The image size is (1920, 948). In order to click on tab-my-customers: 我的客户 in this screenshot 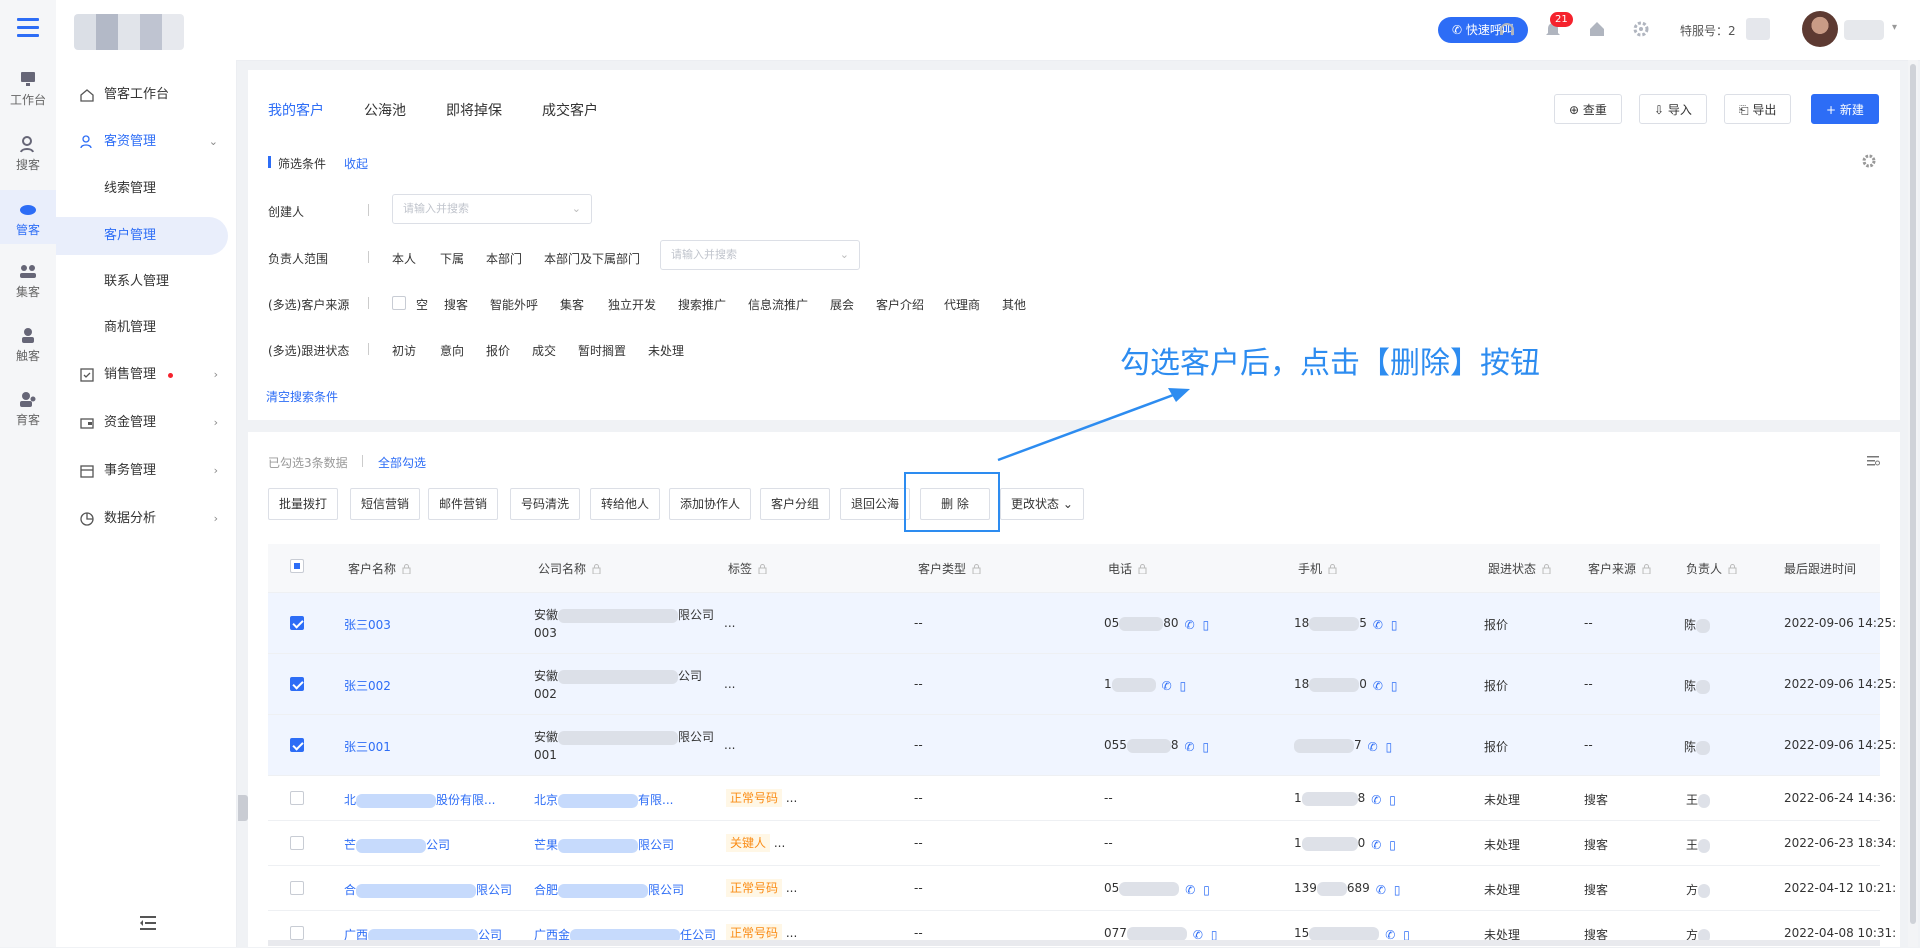, I will do `click(296, 110)`.